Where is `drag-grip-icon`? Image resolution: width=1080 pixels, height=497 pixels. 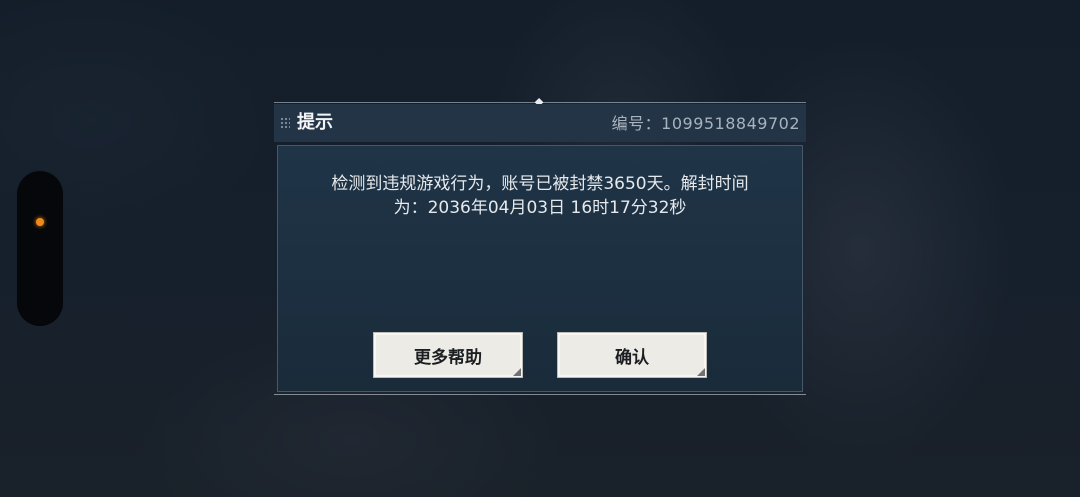 drag-grip-icon is located at coordinates (285, 123).